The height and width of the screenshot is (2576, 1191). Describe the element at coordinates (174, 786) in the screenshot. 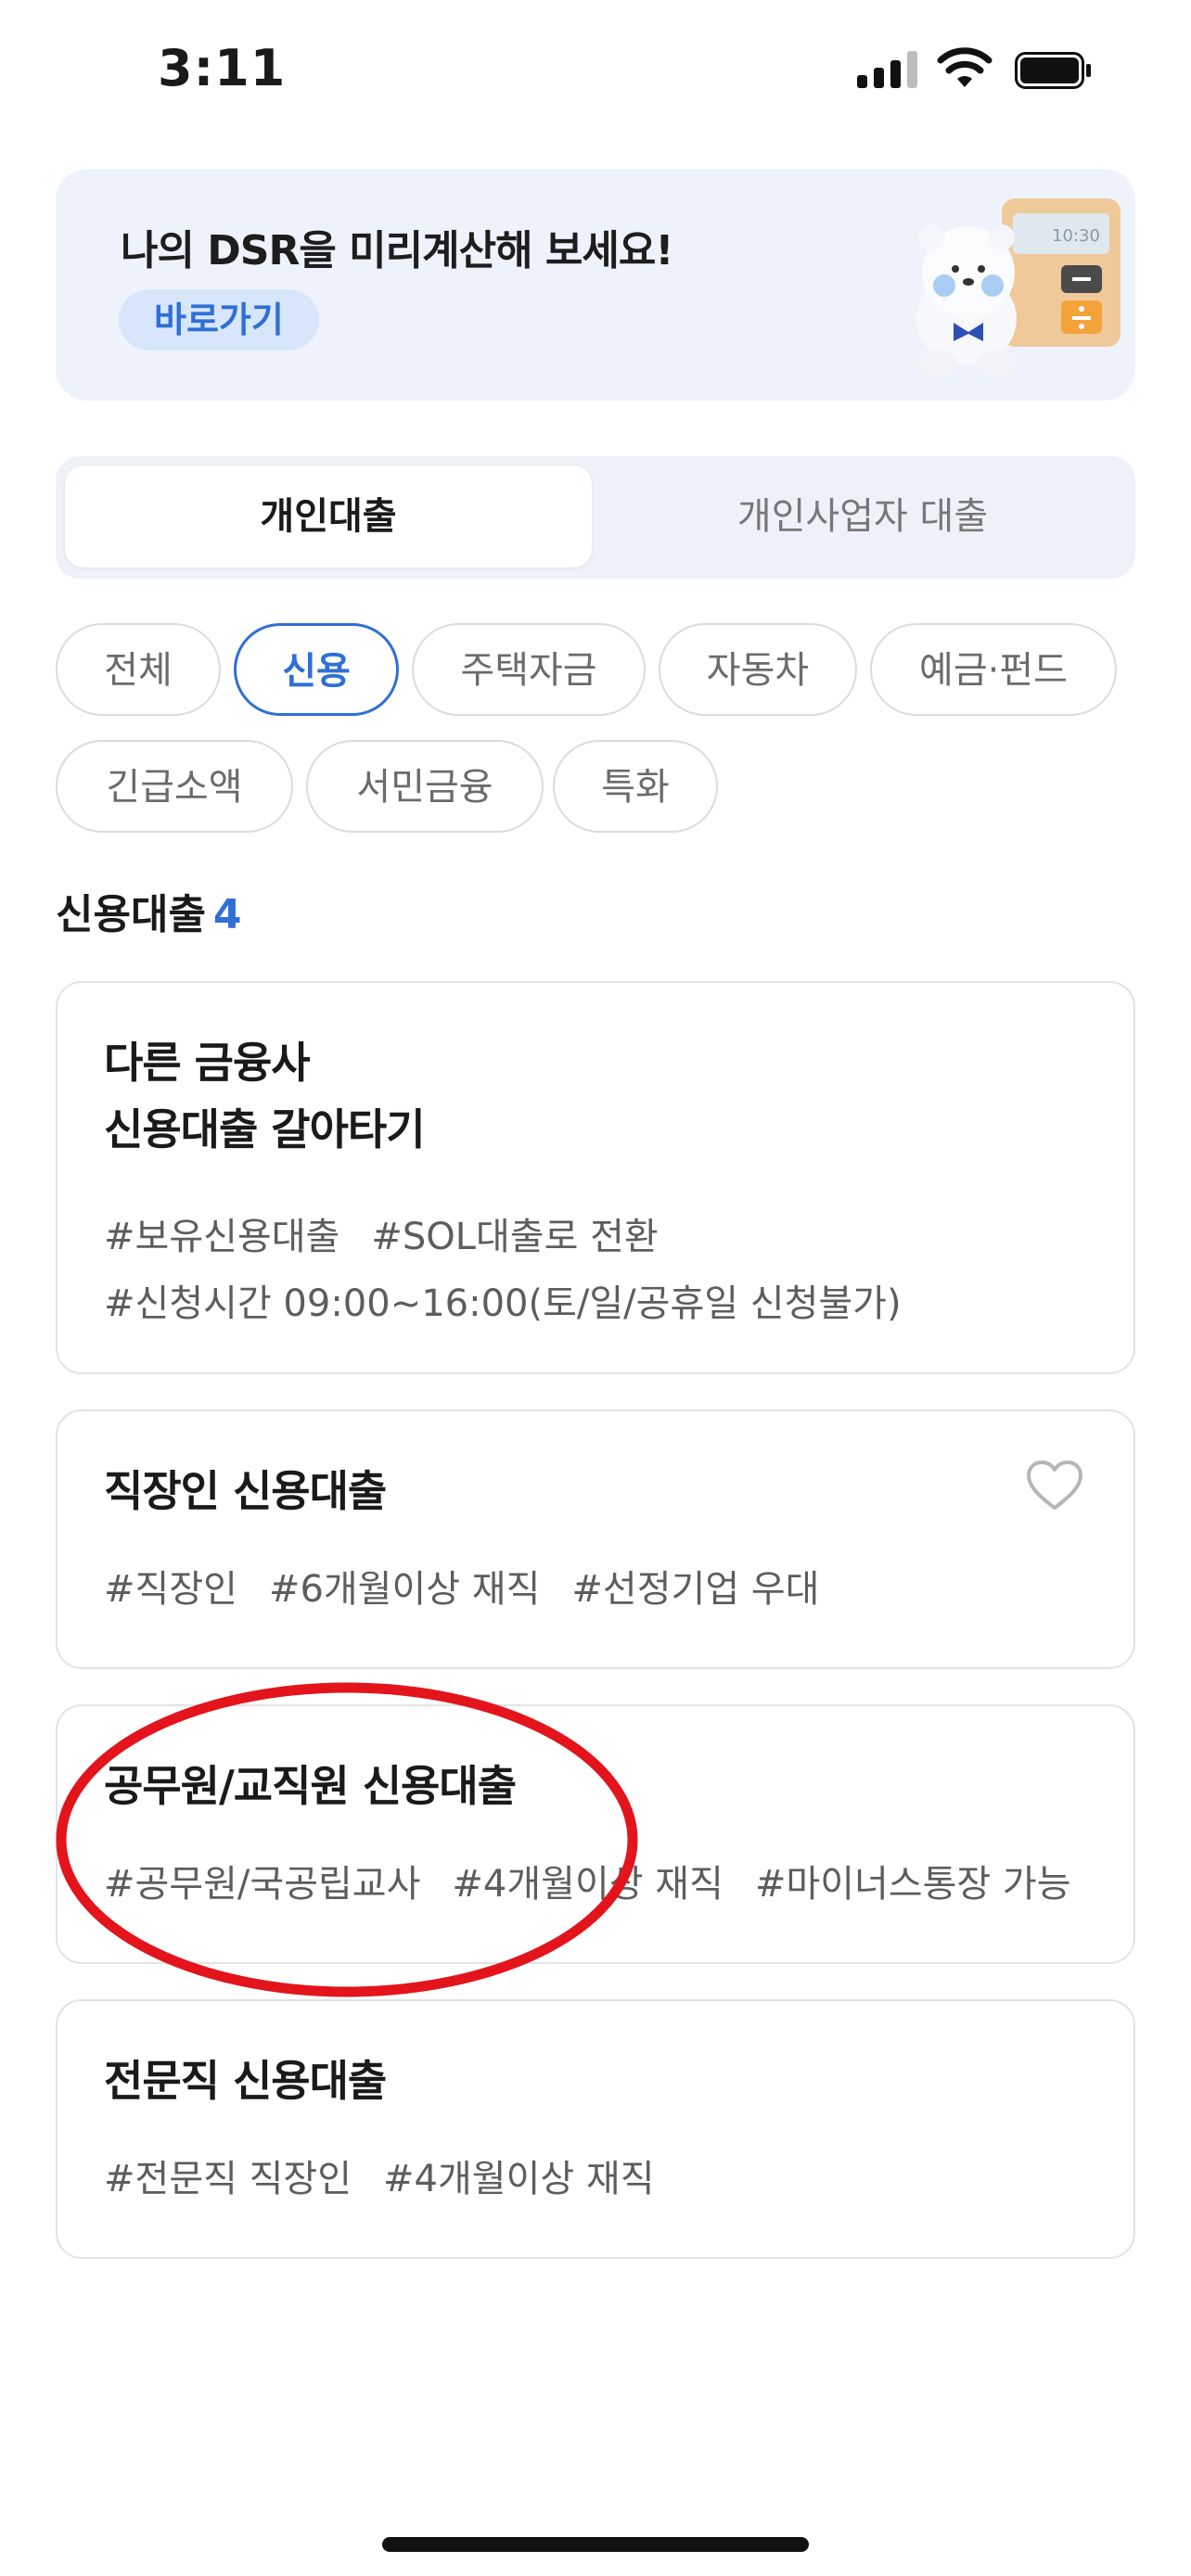

I see `chip-emergency: 긴급소액` at that location.